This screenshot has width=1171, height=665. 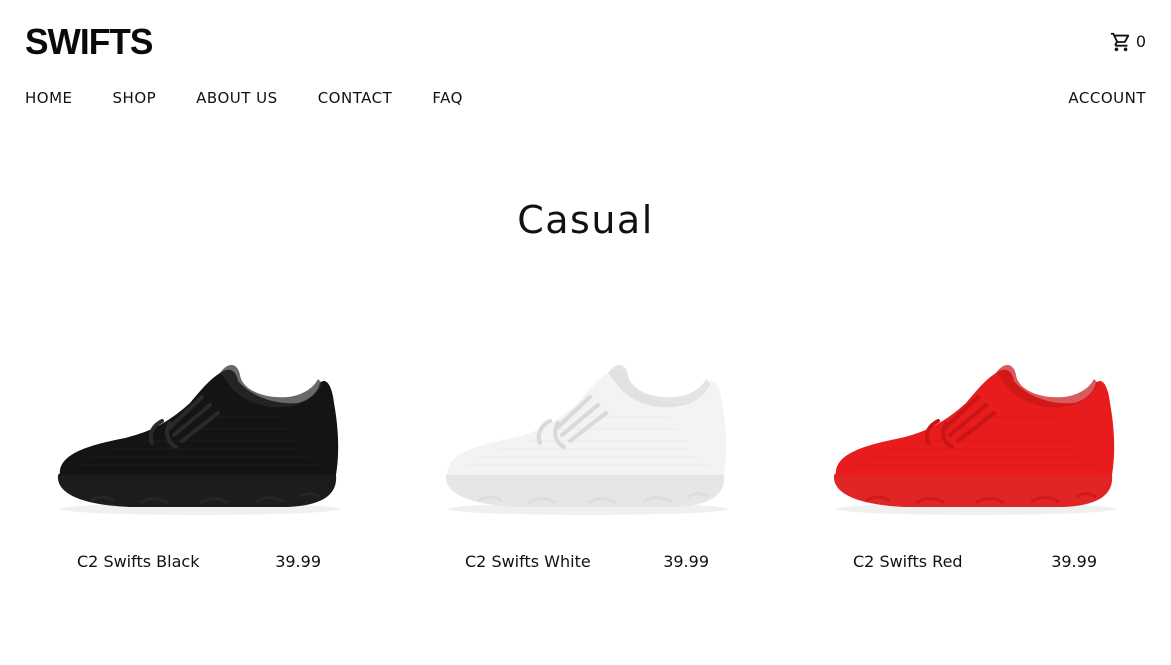 What do you see at coordinates (1140, 41) in the screenshot?
I see `cart-count: 0` at bounding box center [1140, 41].